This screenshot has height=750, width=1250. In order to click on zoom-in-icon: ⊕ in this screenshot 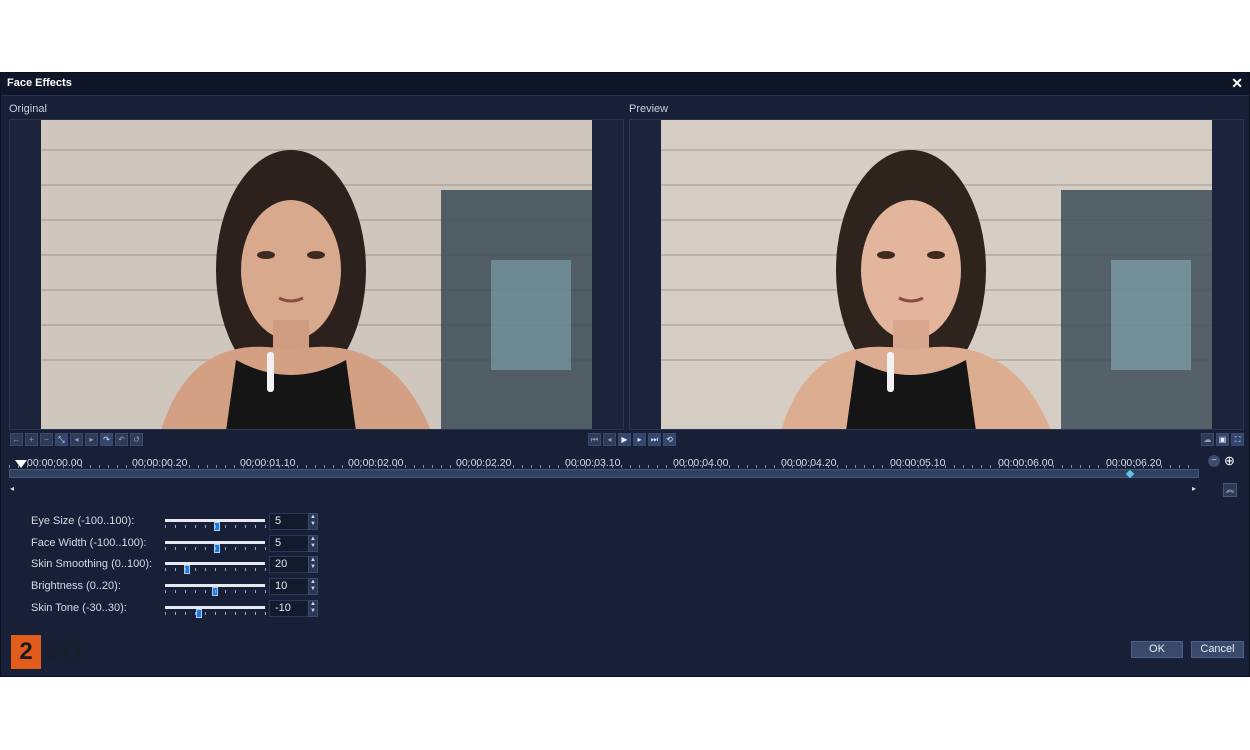, I will do `click(1229, 461)`.